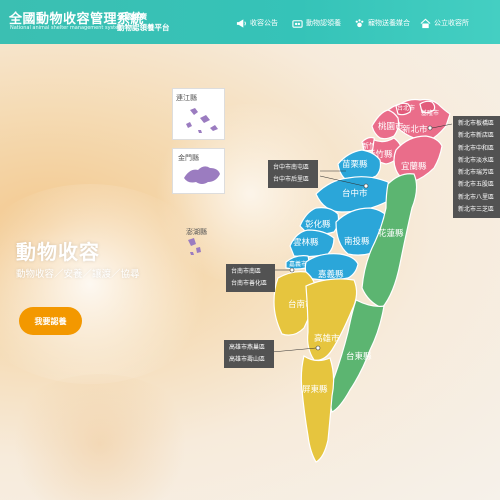 Image resolution: width=500 pixels, height=500 pixels. I want to click on region-label-taoyuan: 桃園市, so click(391, 126).